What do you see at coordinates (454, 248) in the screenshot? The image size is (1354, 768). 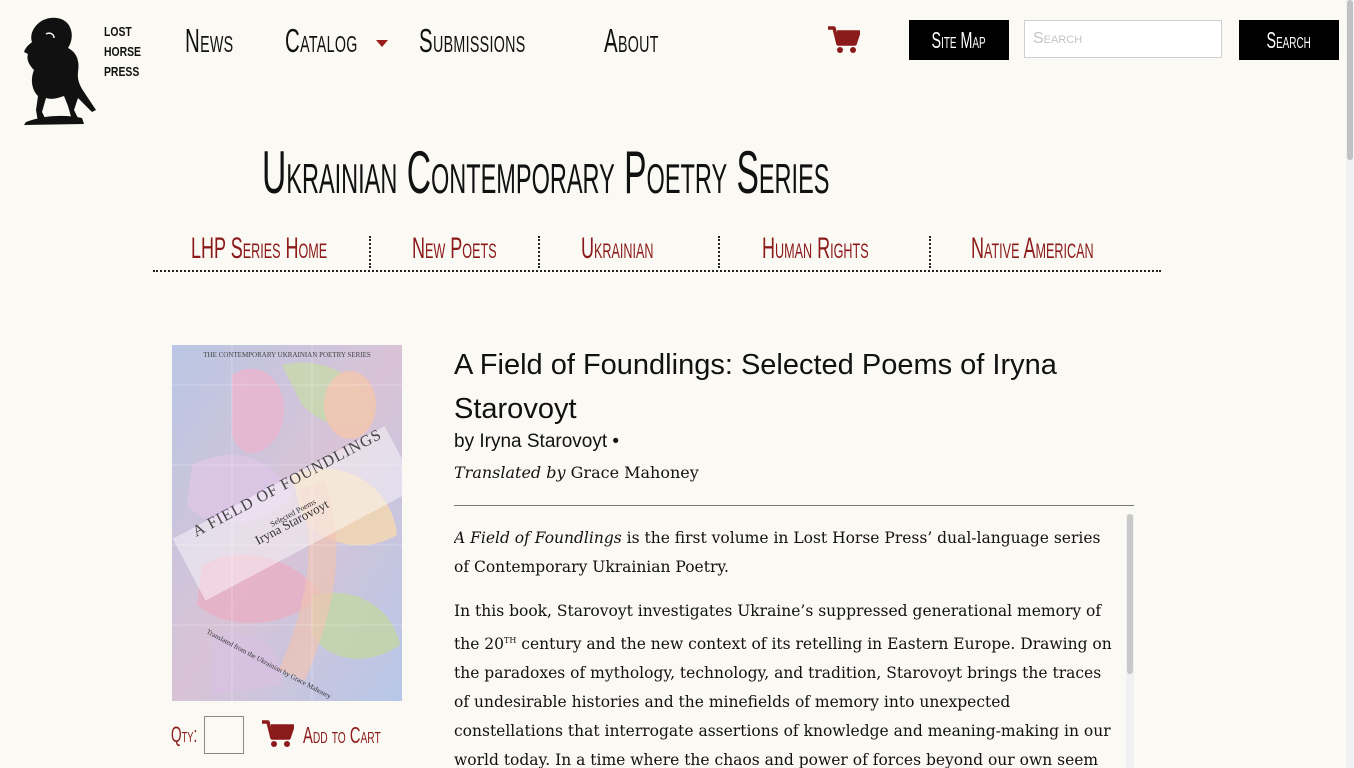 I see `series-nav-new-poets-label: New Poets` at bounding box center [454, 248].